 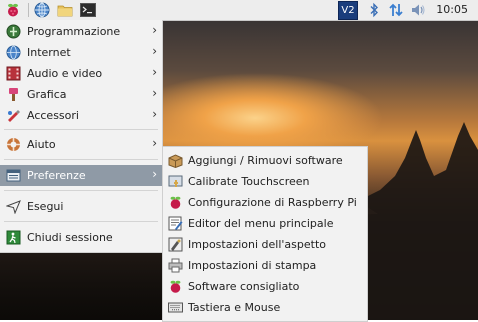 I want to click on bluetooth-icon, so click(x=374, y=10).